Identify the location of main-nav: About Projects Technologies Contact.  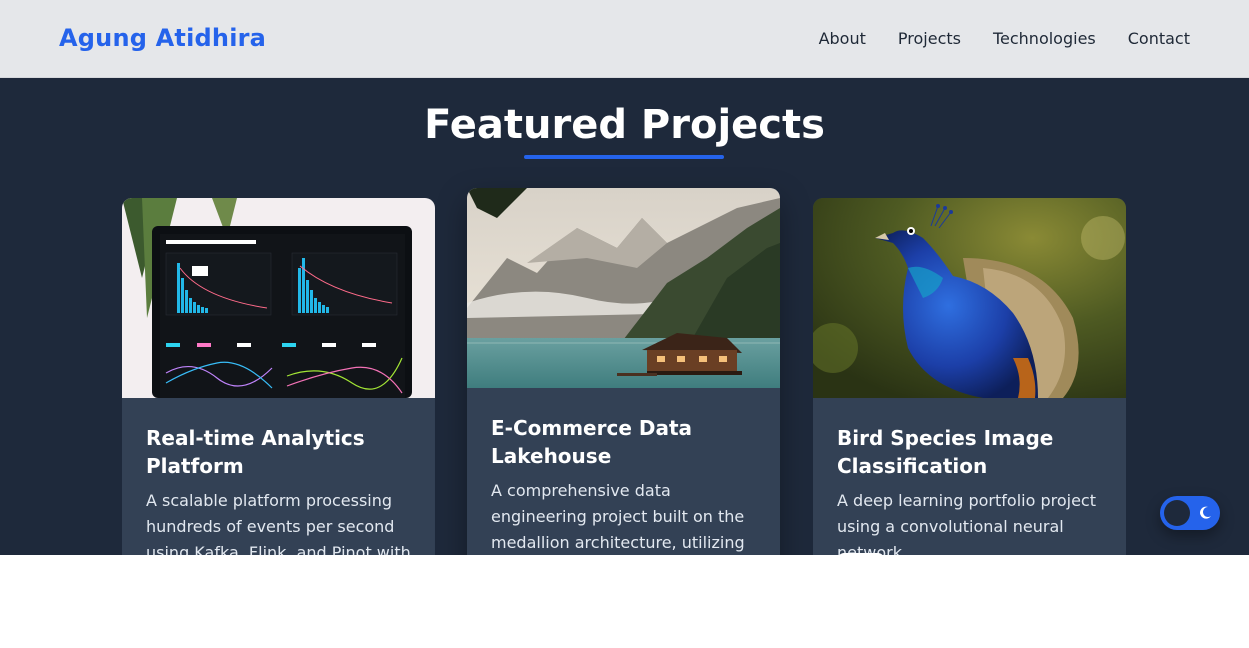
(988, 38).